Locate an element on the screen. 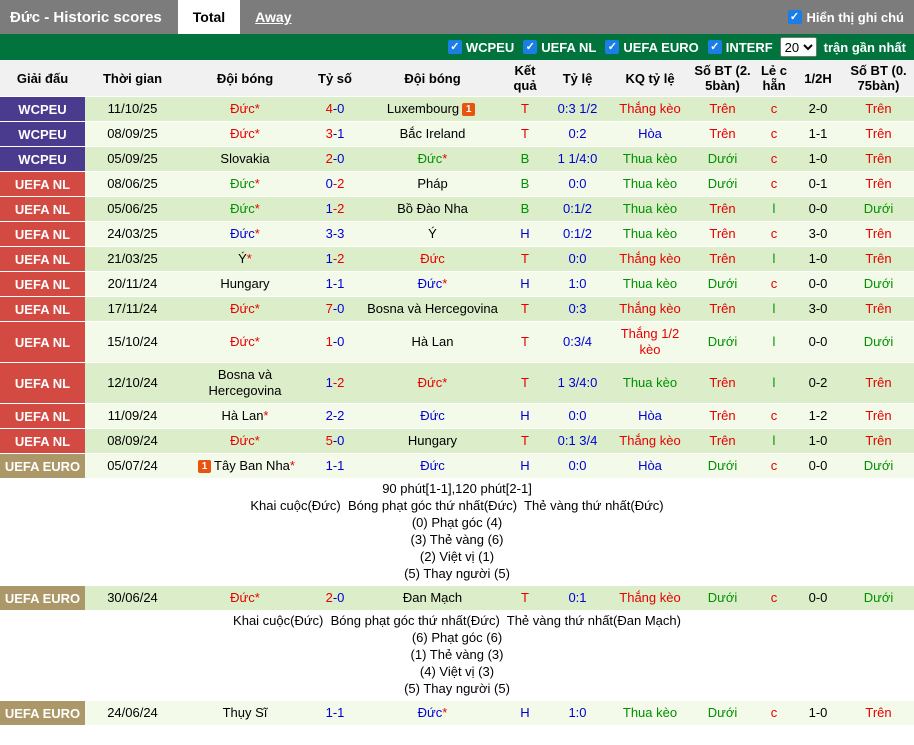 The height and width of the screenshot is (745, 914). half-time-score-cell: 2-0 is located at coordinates (818, 109).